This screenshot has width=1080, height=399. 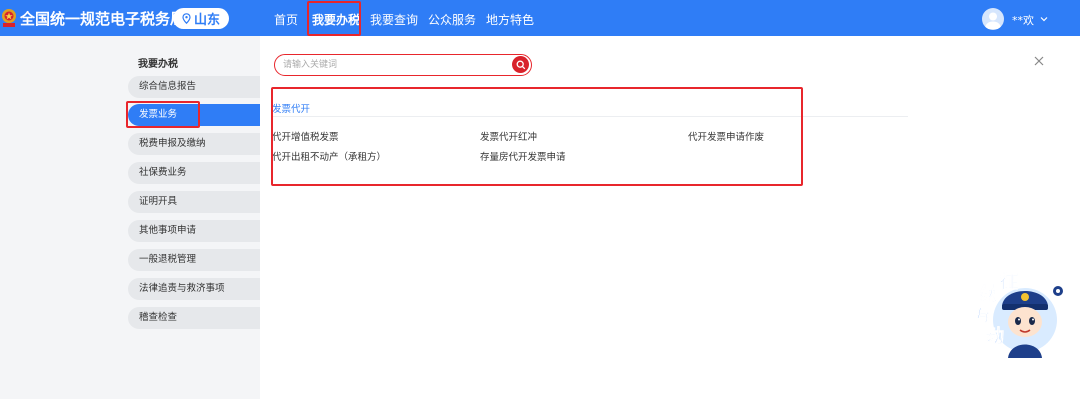 I want to click on search-icon, so click(x=520, y=64).